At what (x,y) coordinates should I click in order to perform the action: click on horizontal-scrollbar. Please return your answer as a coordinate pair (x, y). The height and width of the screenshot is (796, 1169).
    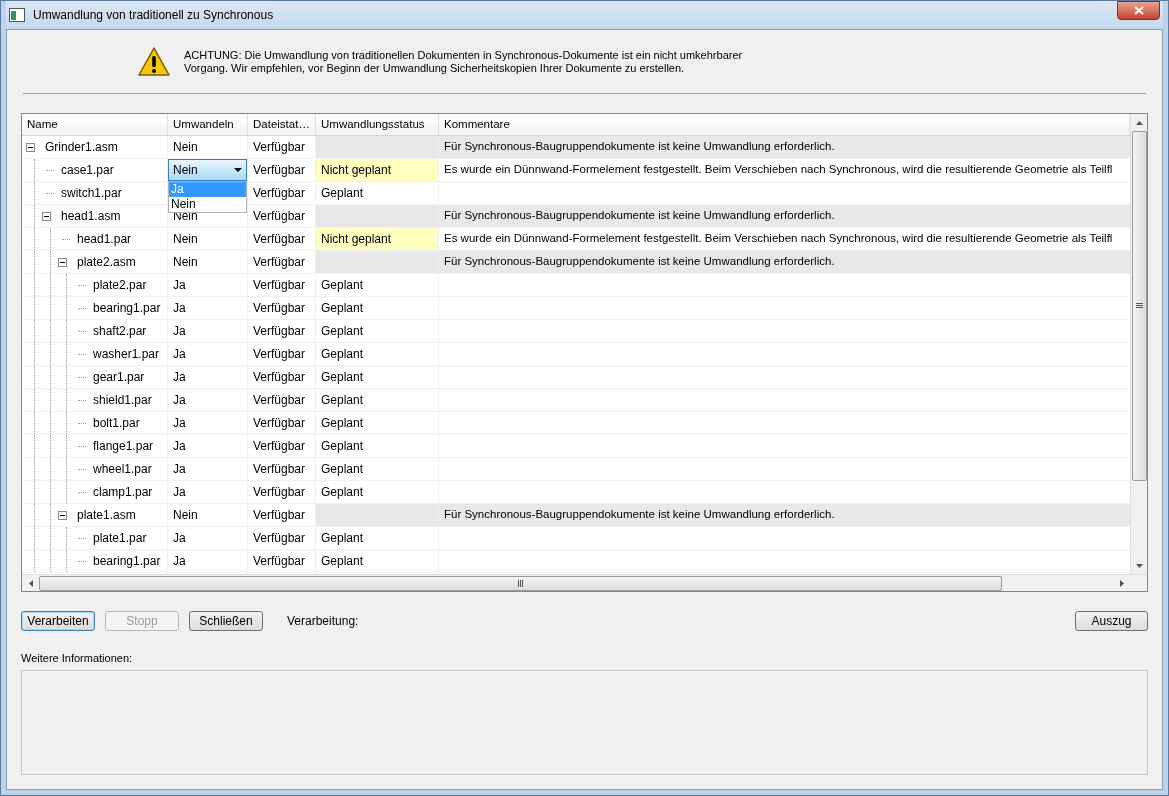
    Looking at the image, I should click on (584, 582).